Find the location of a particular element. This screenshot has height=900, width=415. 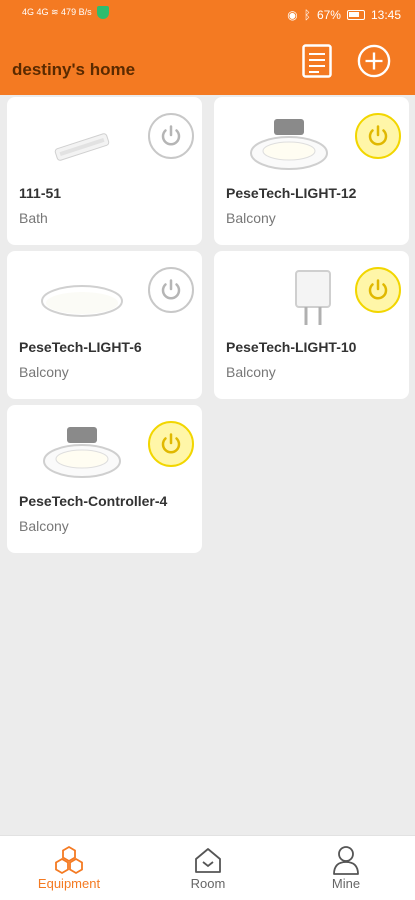

person-icon is located at coordinates (346, 860).